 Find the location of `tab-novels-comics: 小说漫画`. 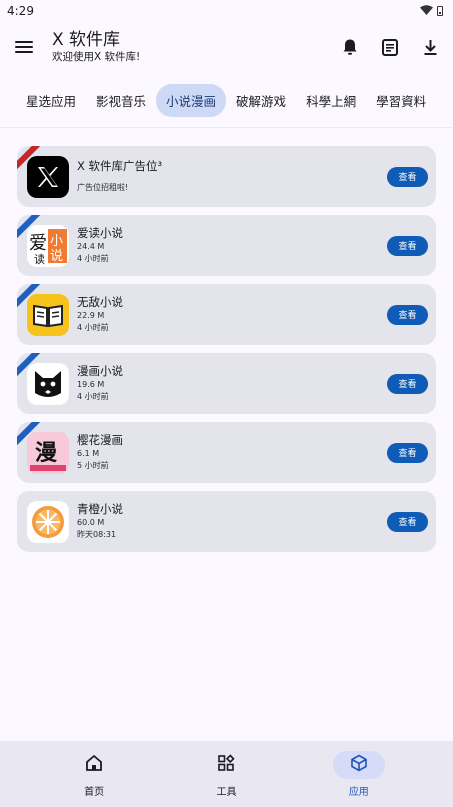

tab-novels-comics: 小说漫画 is located at coordinates (191, 100).